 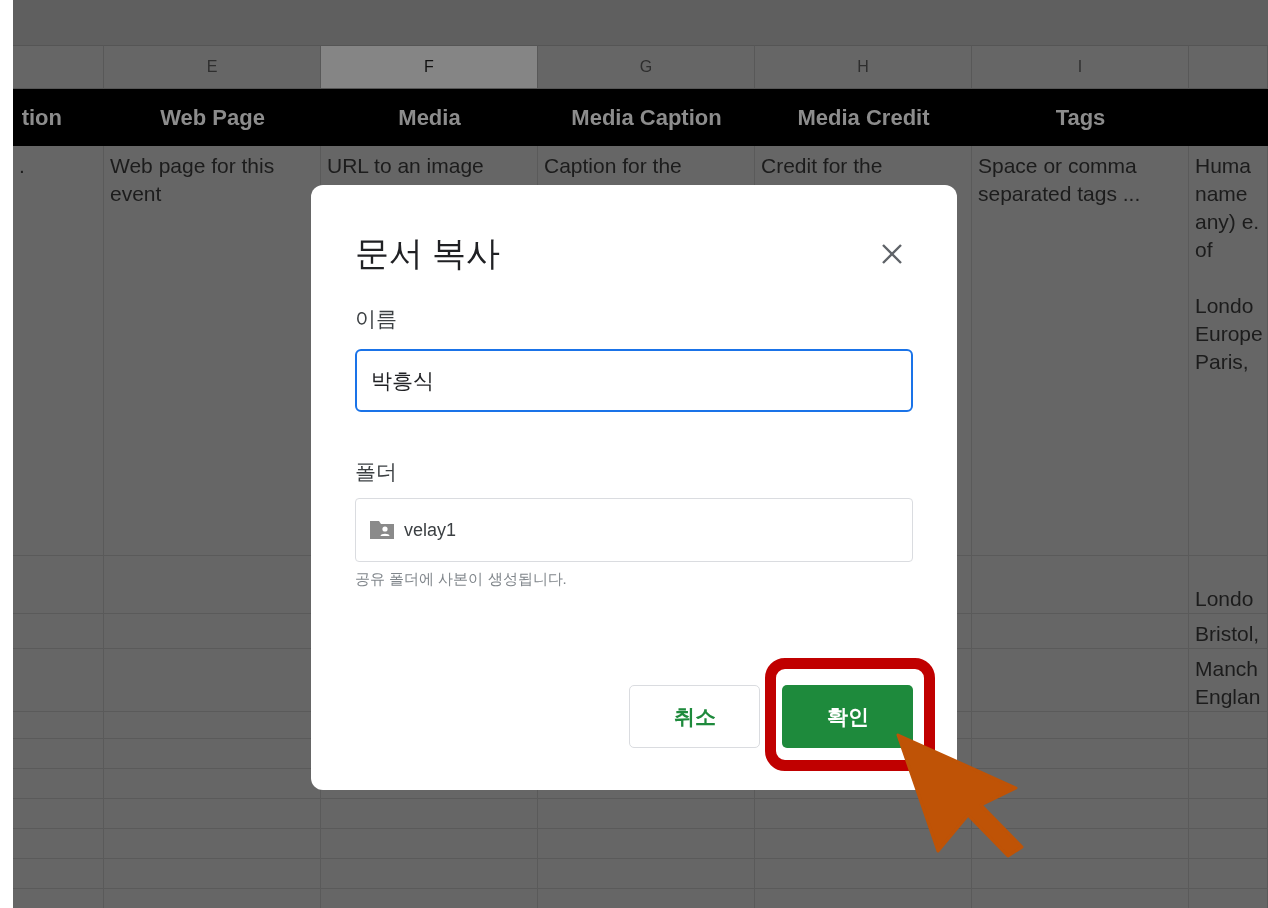 What do you see at coordinates (382, 530) in the screenshot?
I see `shared-folder-icon` at bounding box center [382, 530].